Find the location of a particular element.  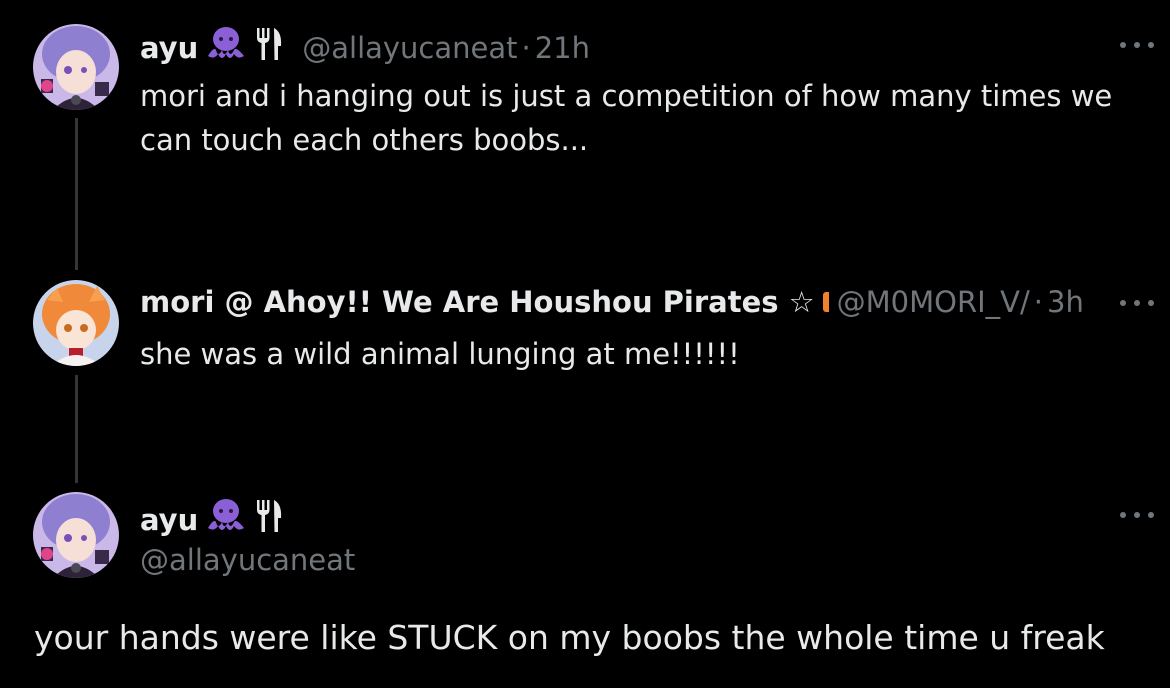

orange-circle-icon is located at coordinates (825, 302).